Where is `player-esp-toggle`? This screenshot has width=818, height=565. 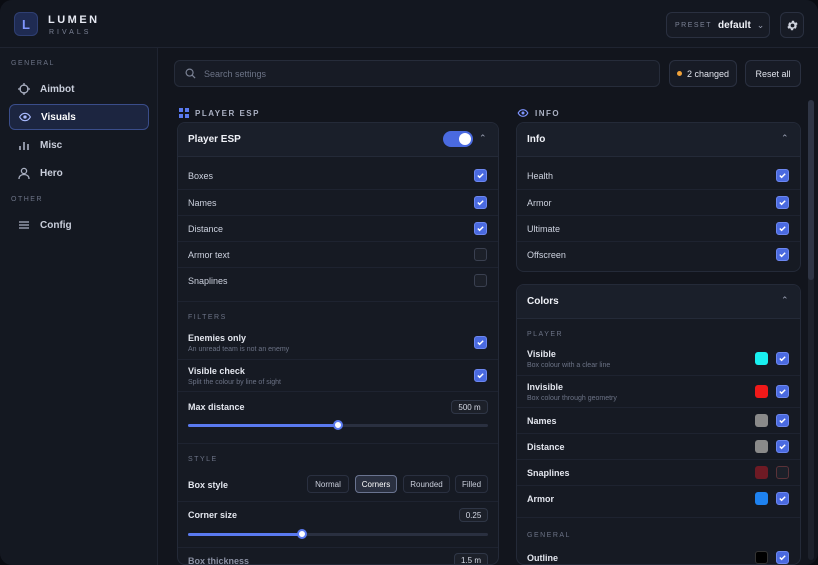 player-esp-toggle is located at coordinates (458, 139).